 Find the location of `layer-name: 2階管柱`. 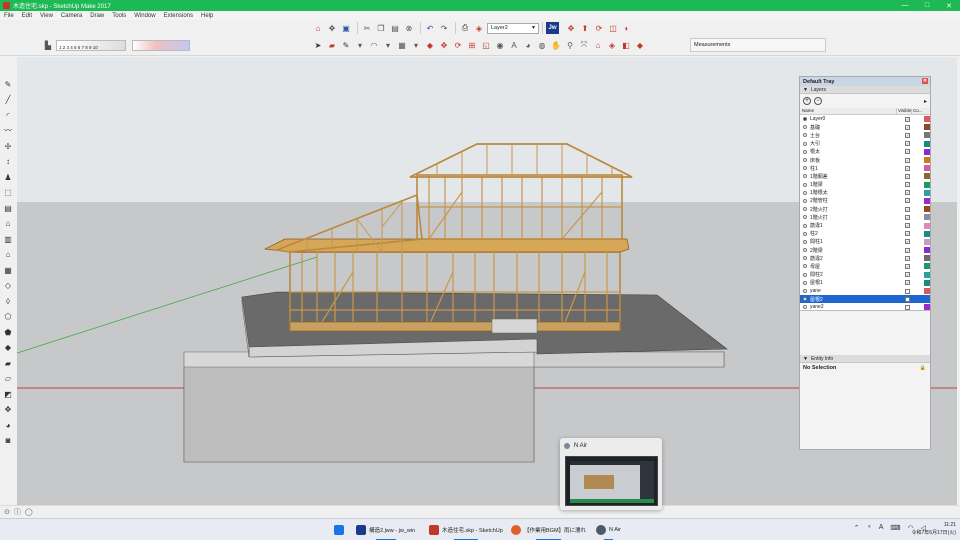

layer-name: 2階管柱 is located at coordinates (854, 200).